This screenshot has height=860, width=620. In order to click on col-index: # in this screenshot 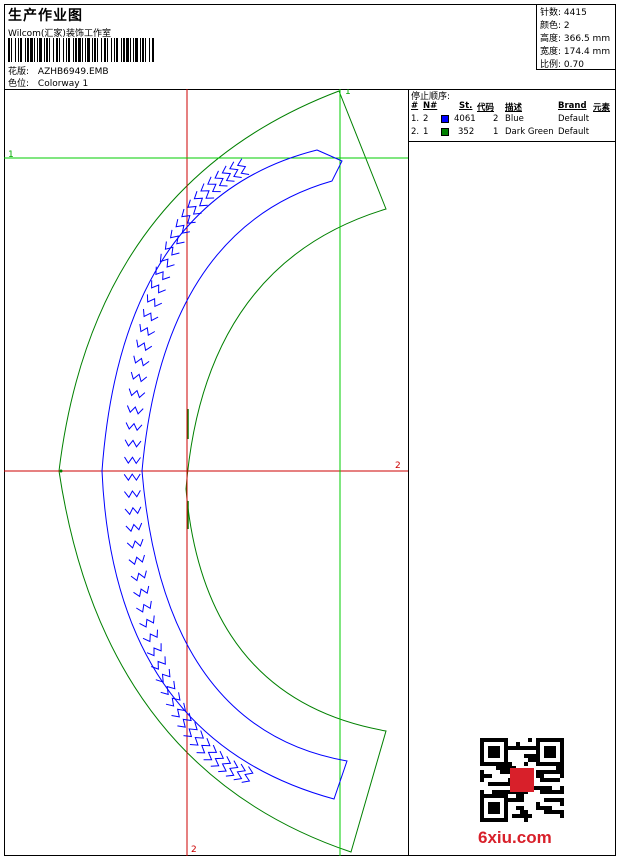, I will do `click(415, 106)`.